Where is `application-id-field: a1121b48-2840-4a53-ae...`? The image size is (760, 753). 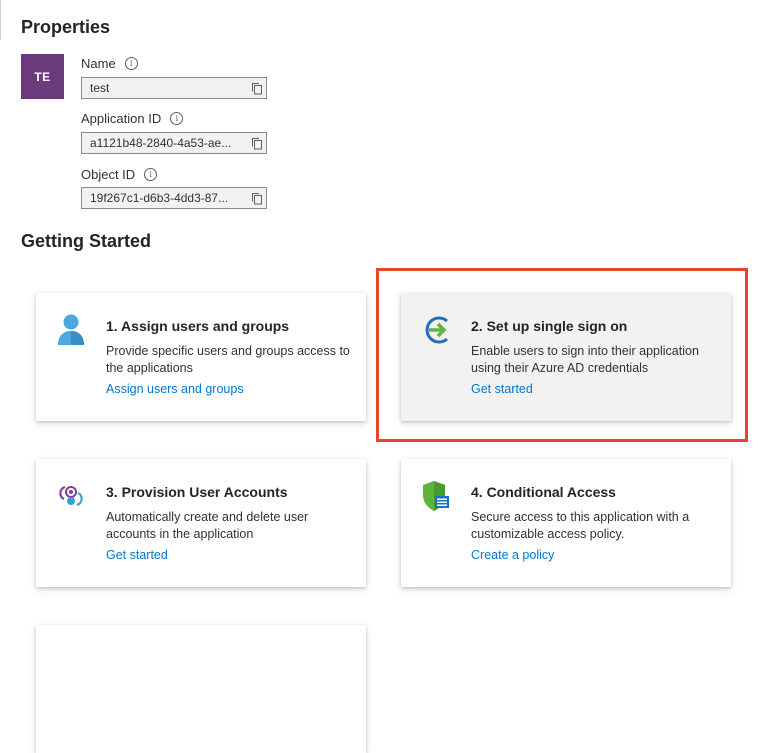
application-id-field: a1121b48-2840-4a53-ae... is located at coordinates (174, 143).